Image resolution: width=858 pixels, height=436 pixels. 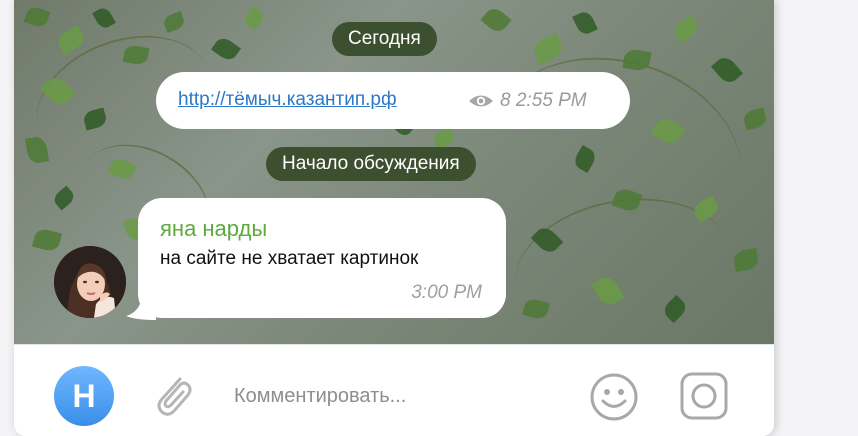 I want to click on eye-icon, so click(x=481, y=101).